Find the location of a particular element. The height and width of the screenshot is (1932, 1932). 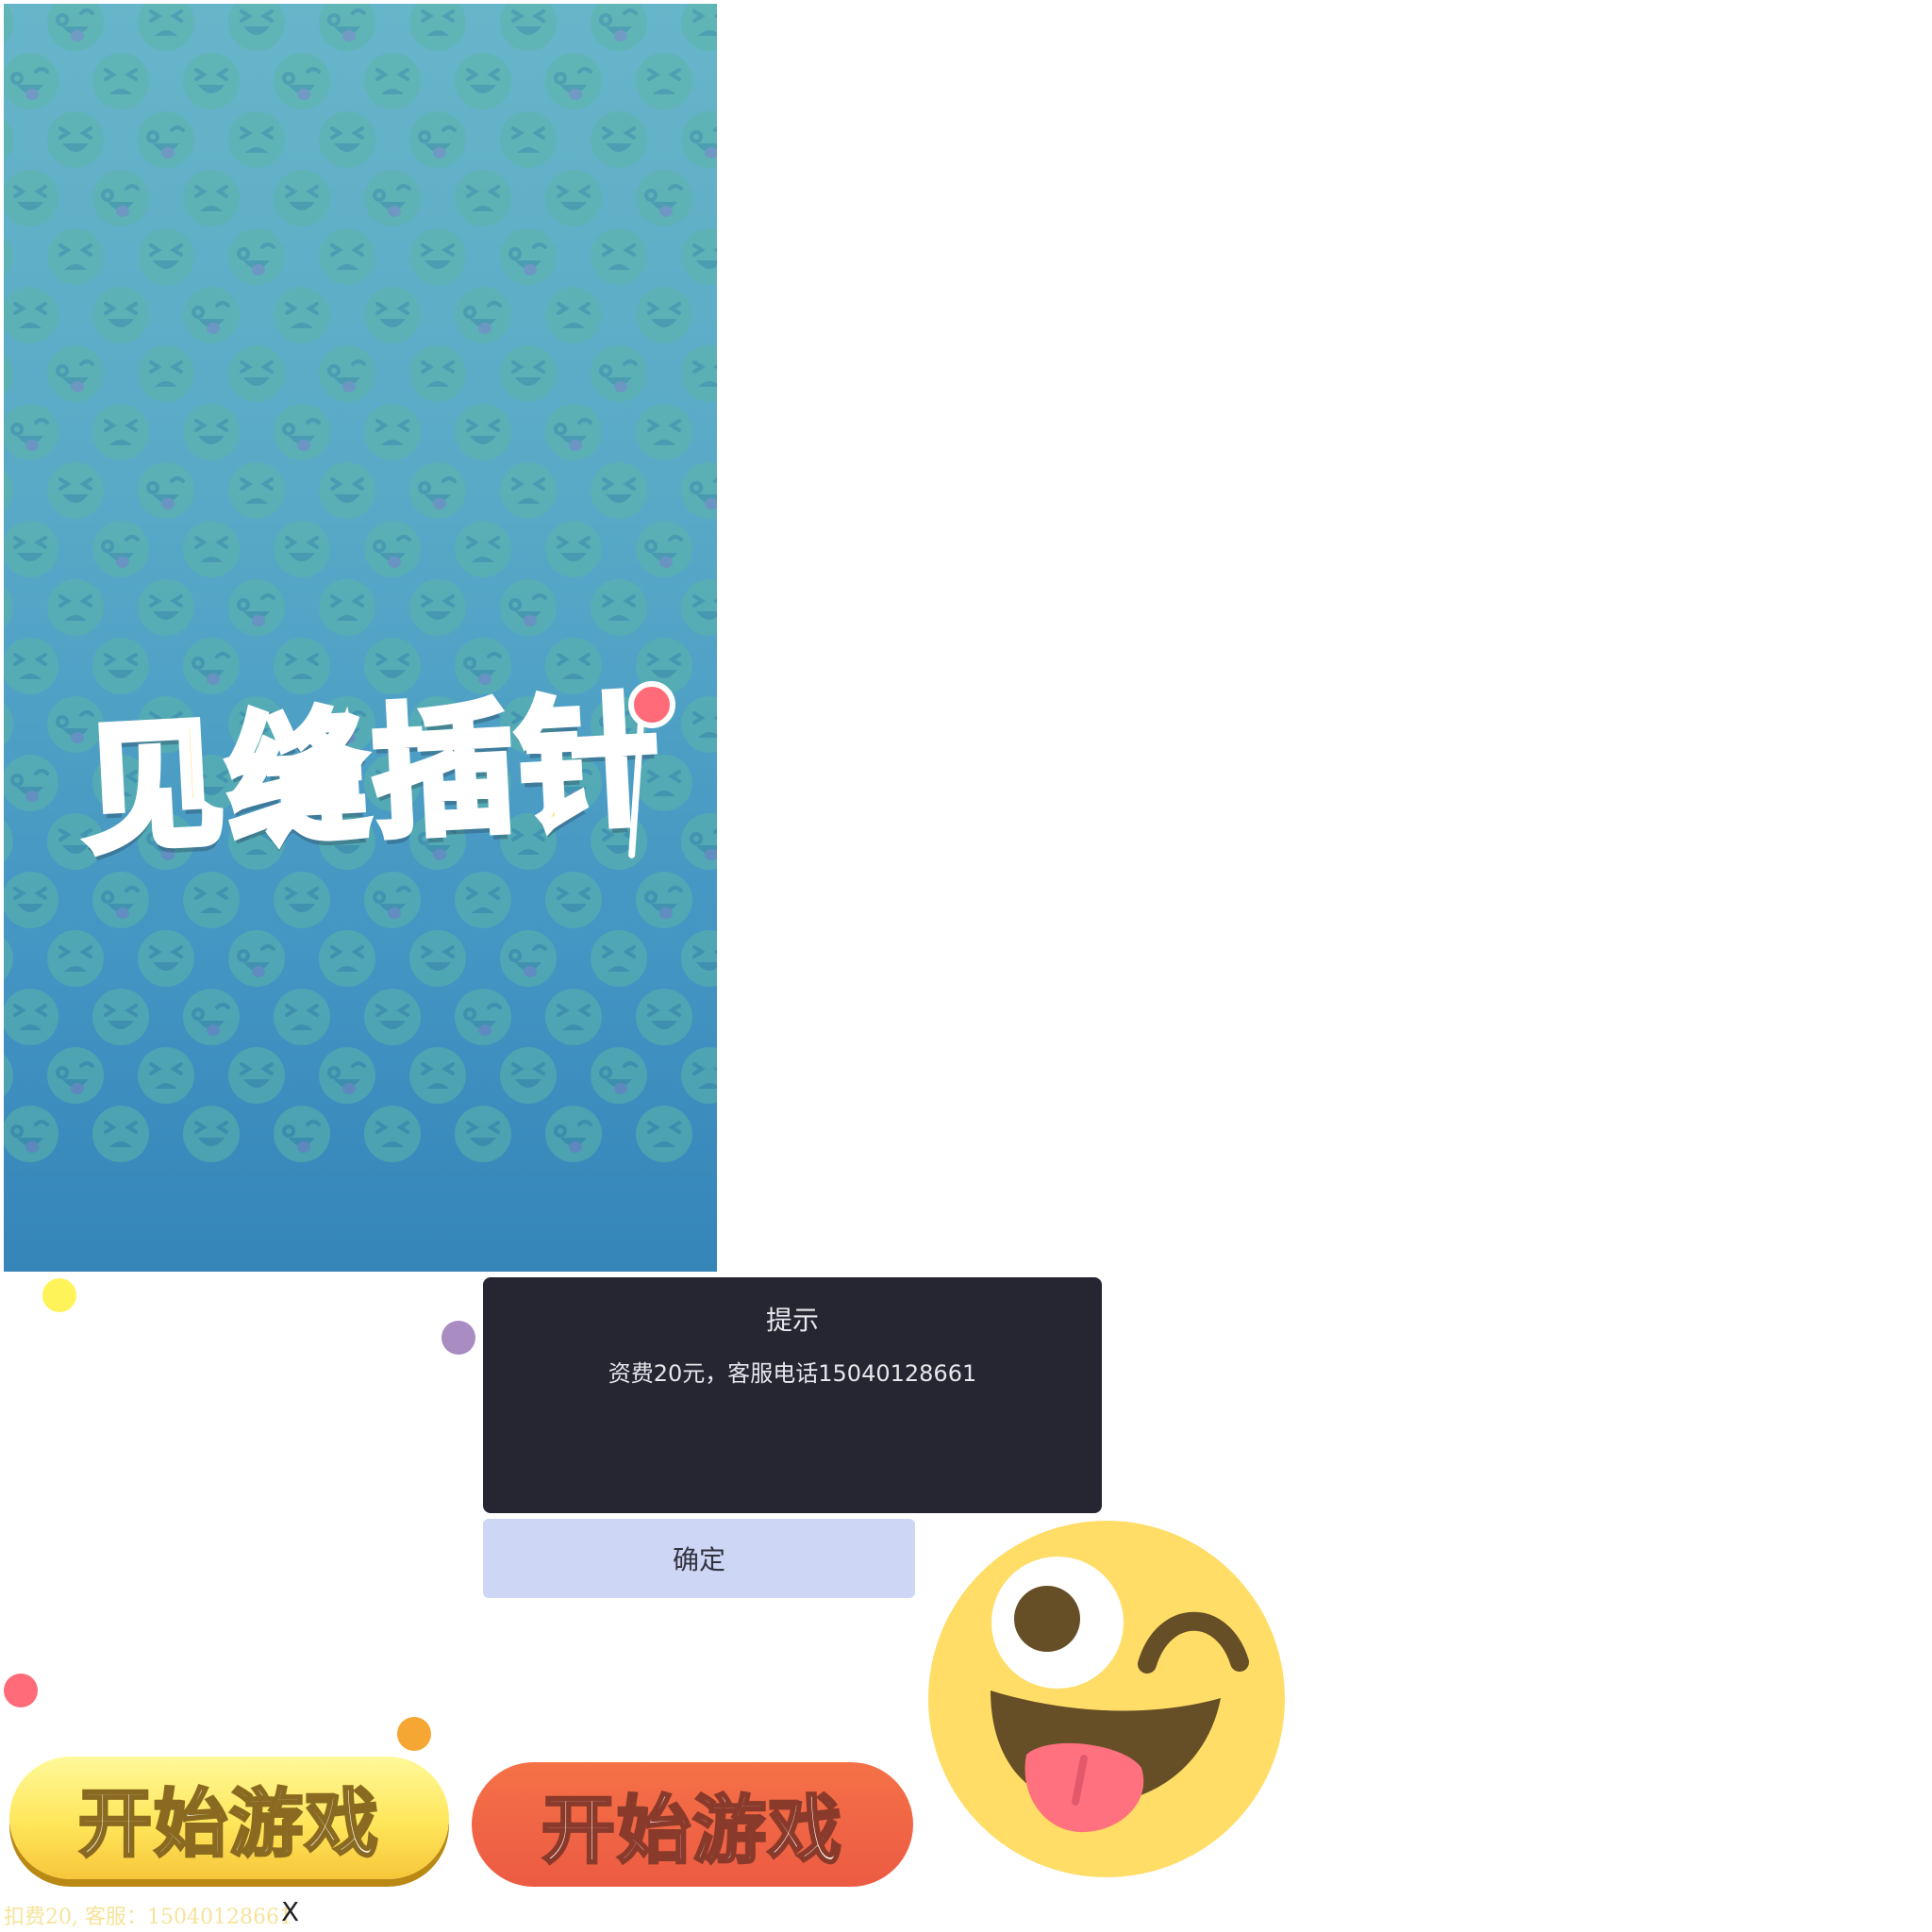

notice-dialog: 提示 资费20元，客服电话15040128661 is located at coordinates (792, 1395).